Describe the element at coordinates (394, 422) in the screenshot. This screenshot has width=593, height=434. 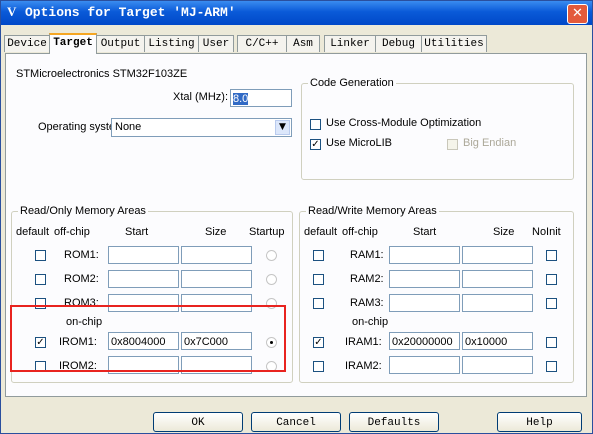
I see `defaults-button: Defaults` at that location.